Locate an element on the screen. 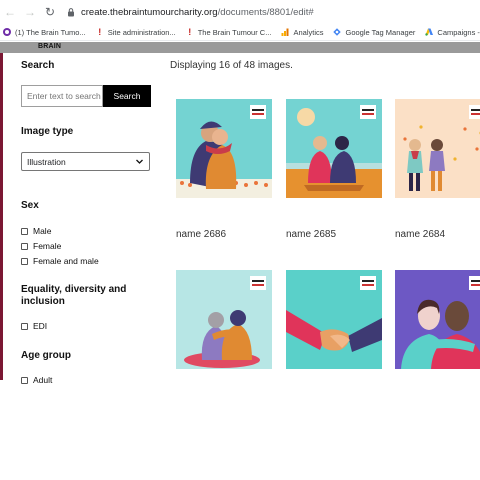 The height and width of the screenshot is (480, 480). bookmark-tag-manager: Google Tag Manager is located at coordinates (374, 32).